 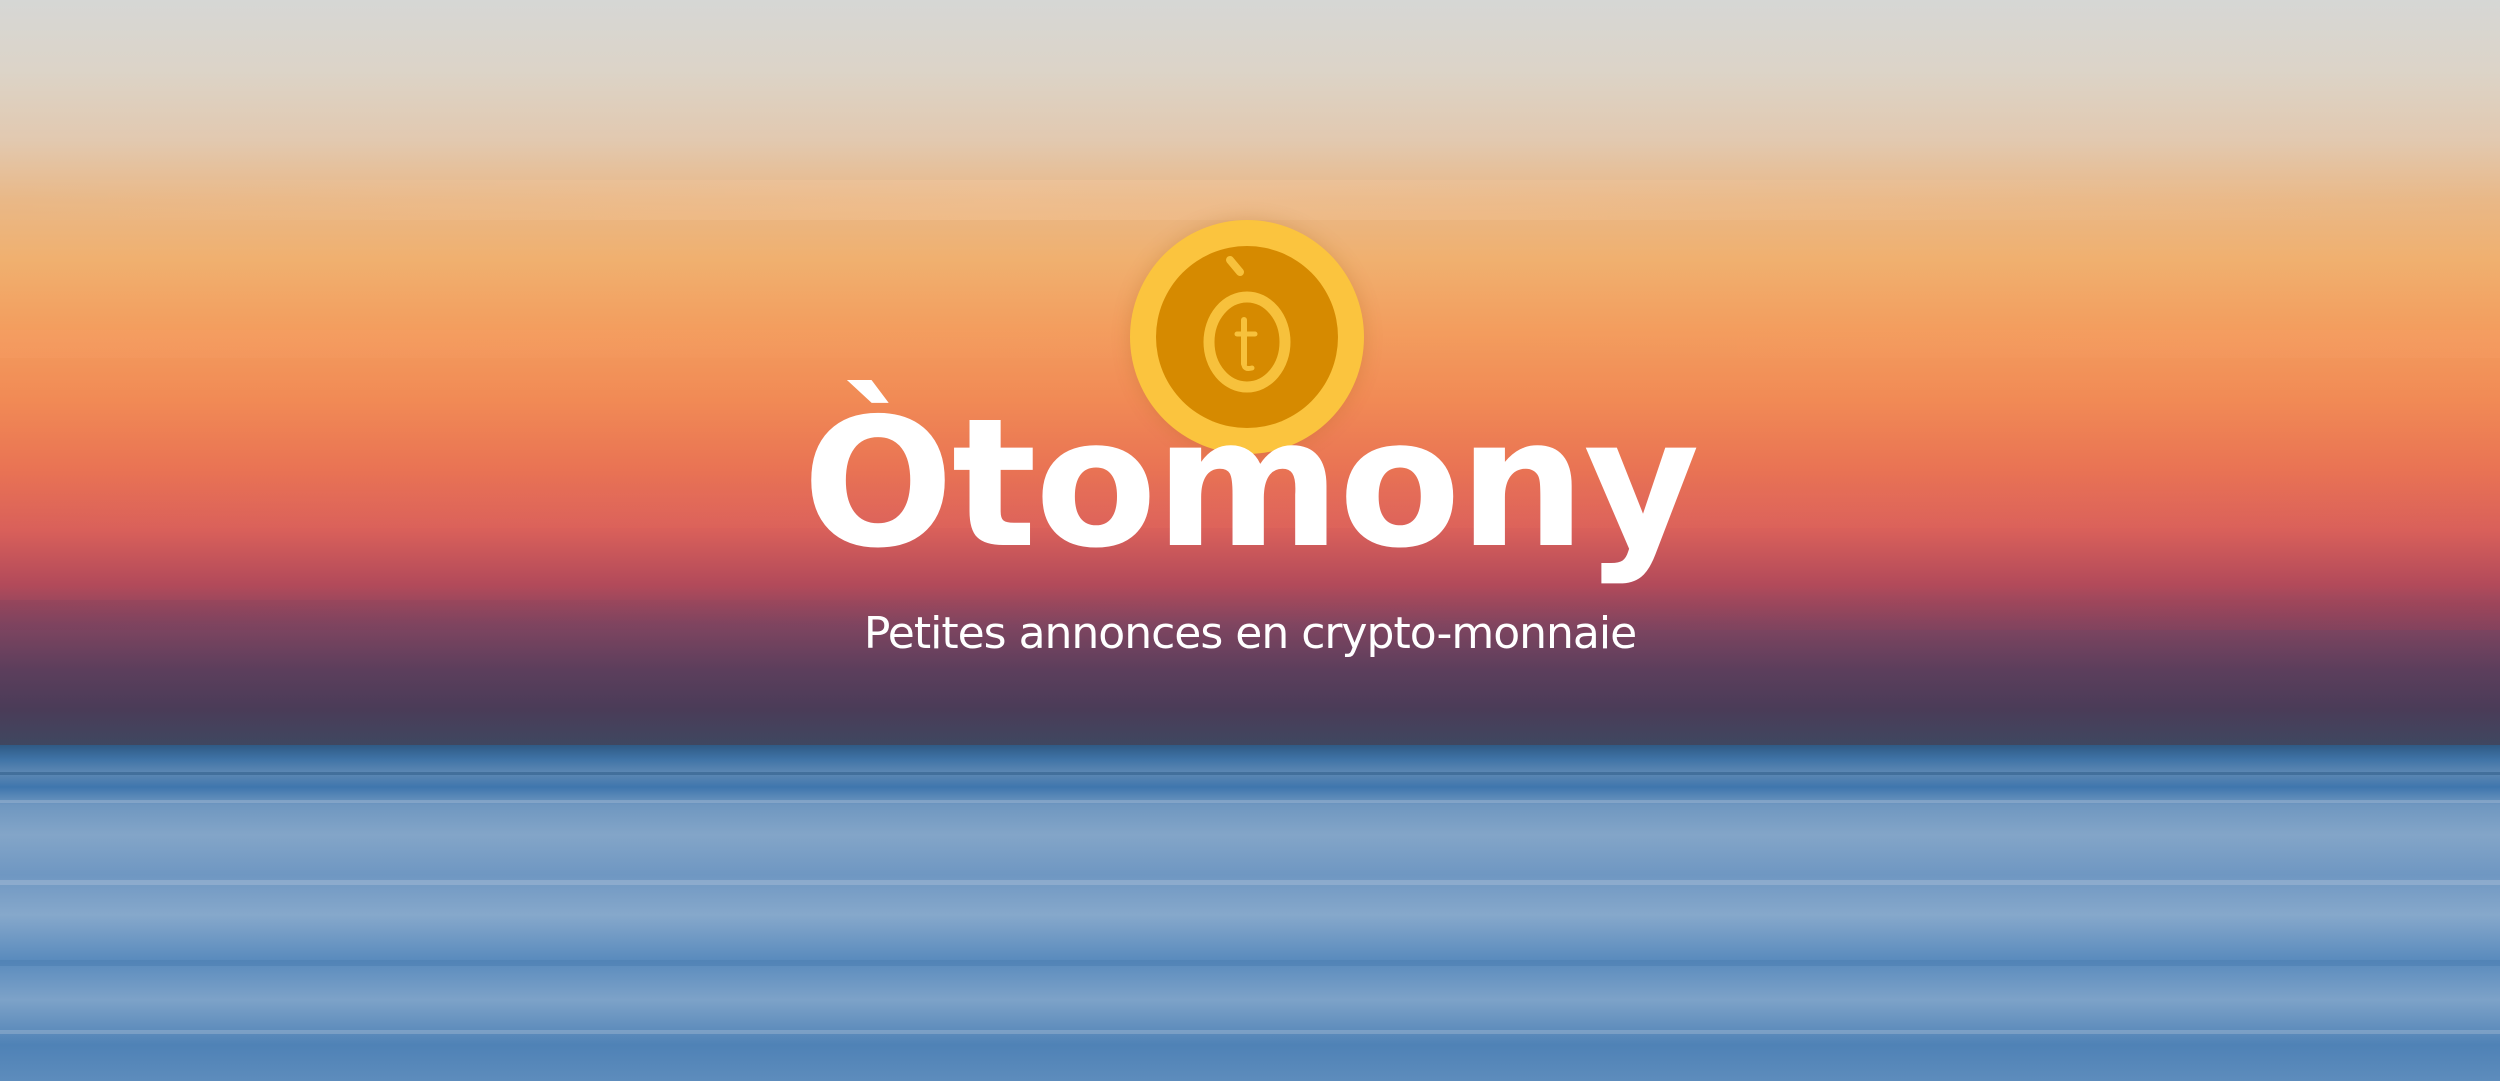 What do you see at coordinates (1250, 483) in the screenshot?
I see `brand-name: Òtomony` at bounding box center [1250, 483].